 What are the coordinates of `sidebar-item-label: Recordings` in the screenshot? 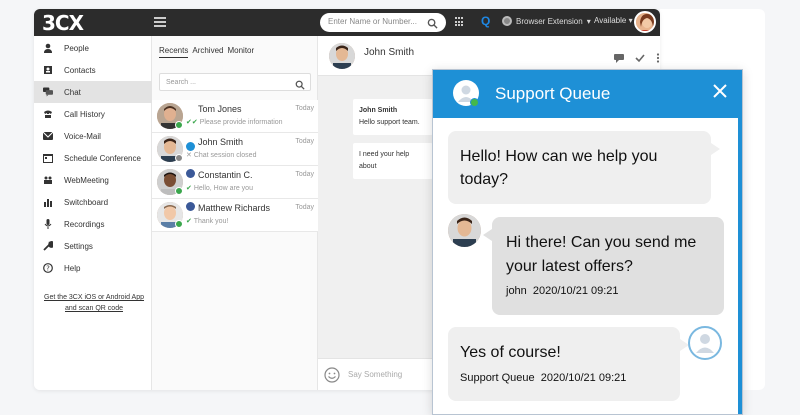 It's located at (84, 224).